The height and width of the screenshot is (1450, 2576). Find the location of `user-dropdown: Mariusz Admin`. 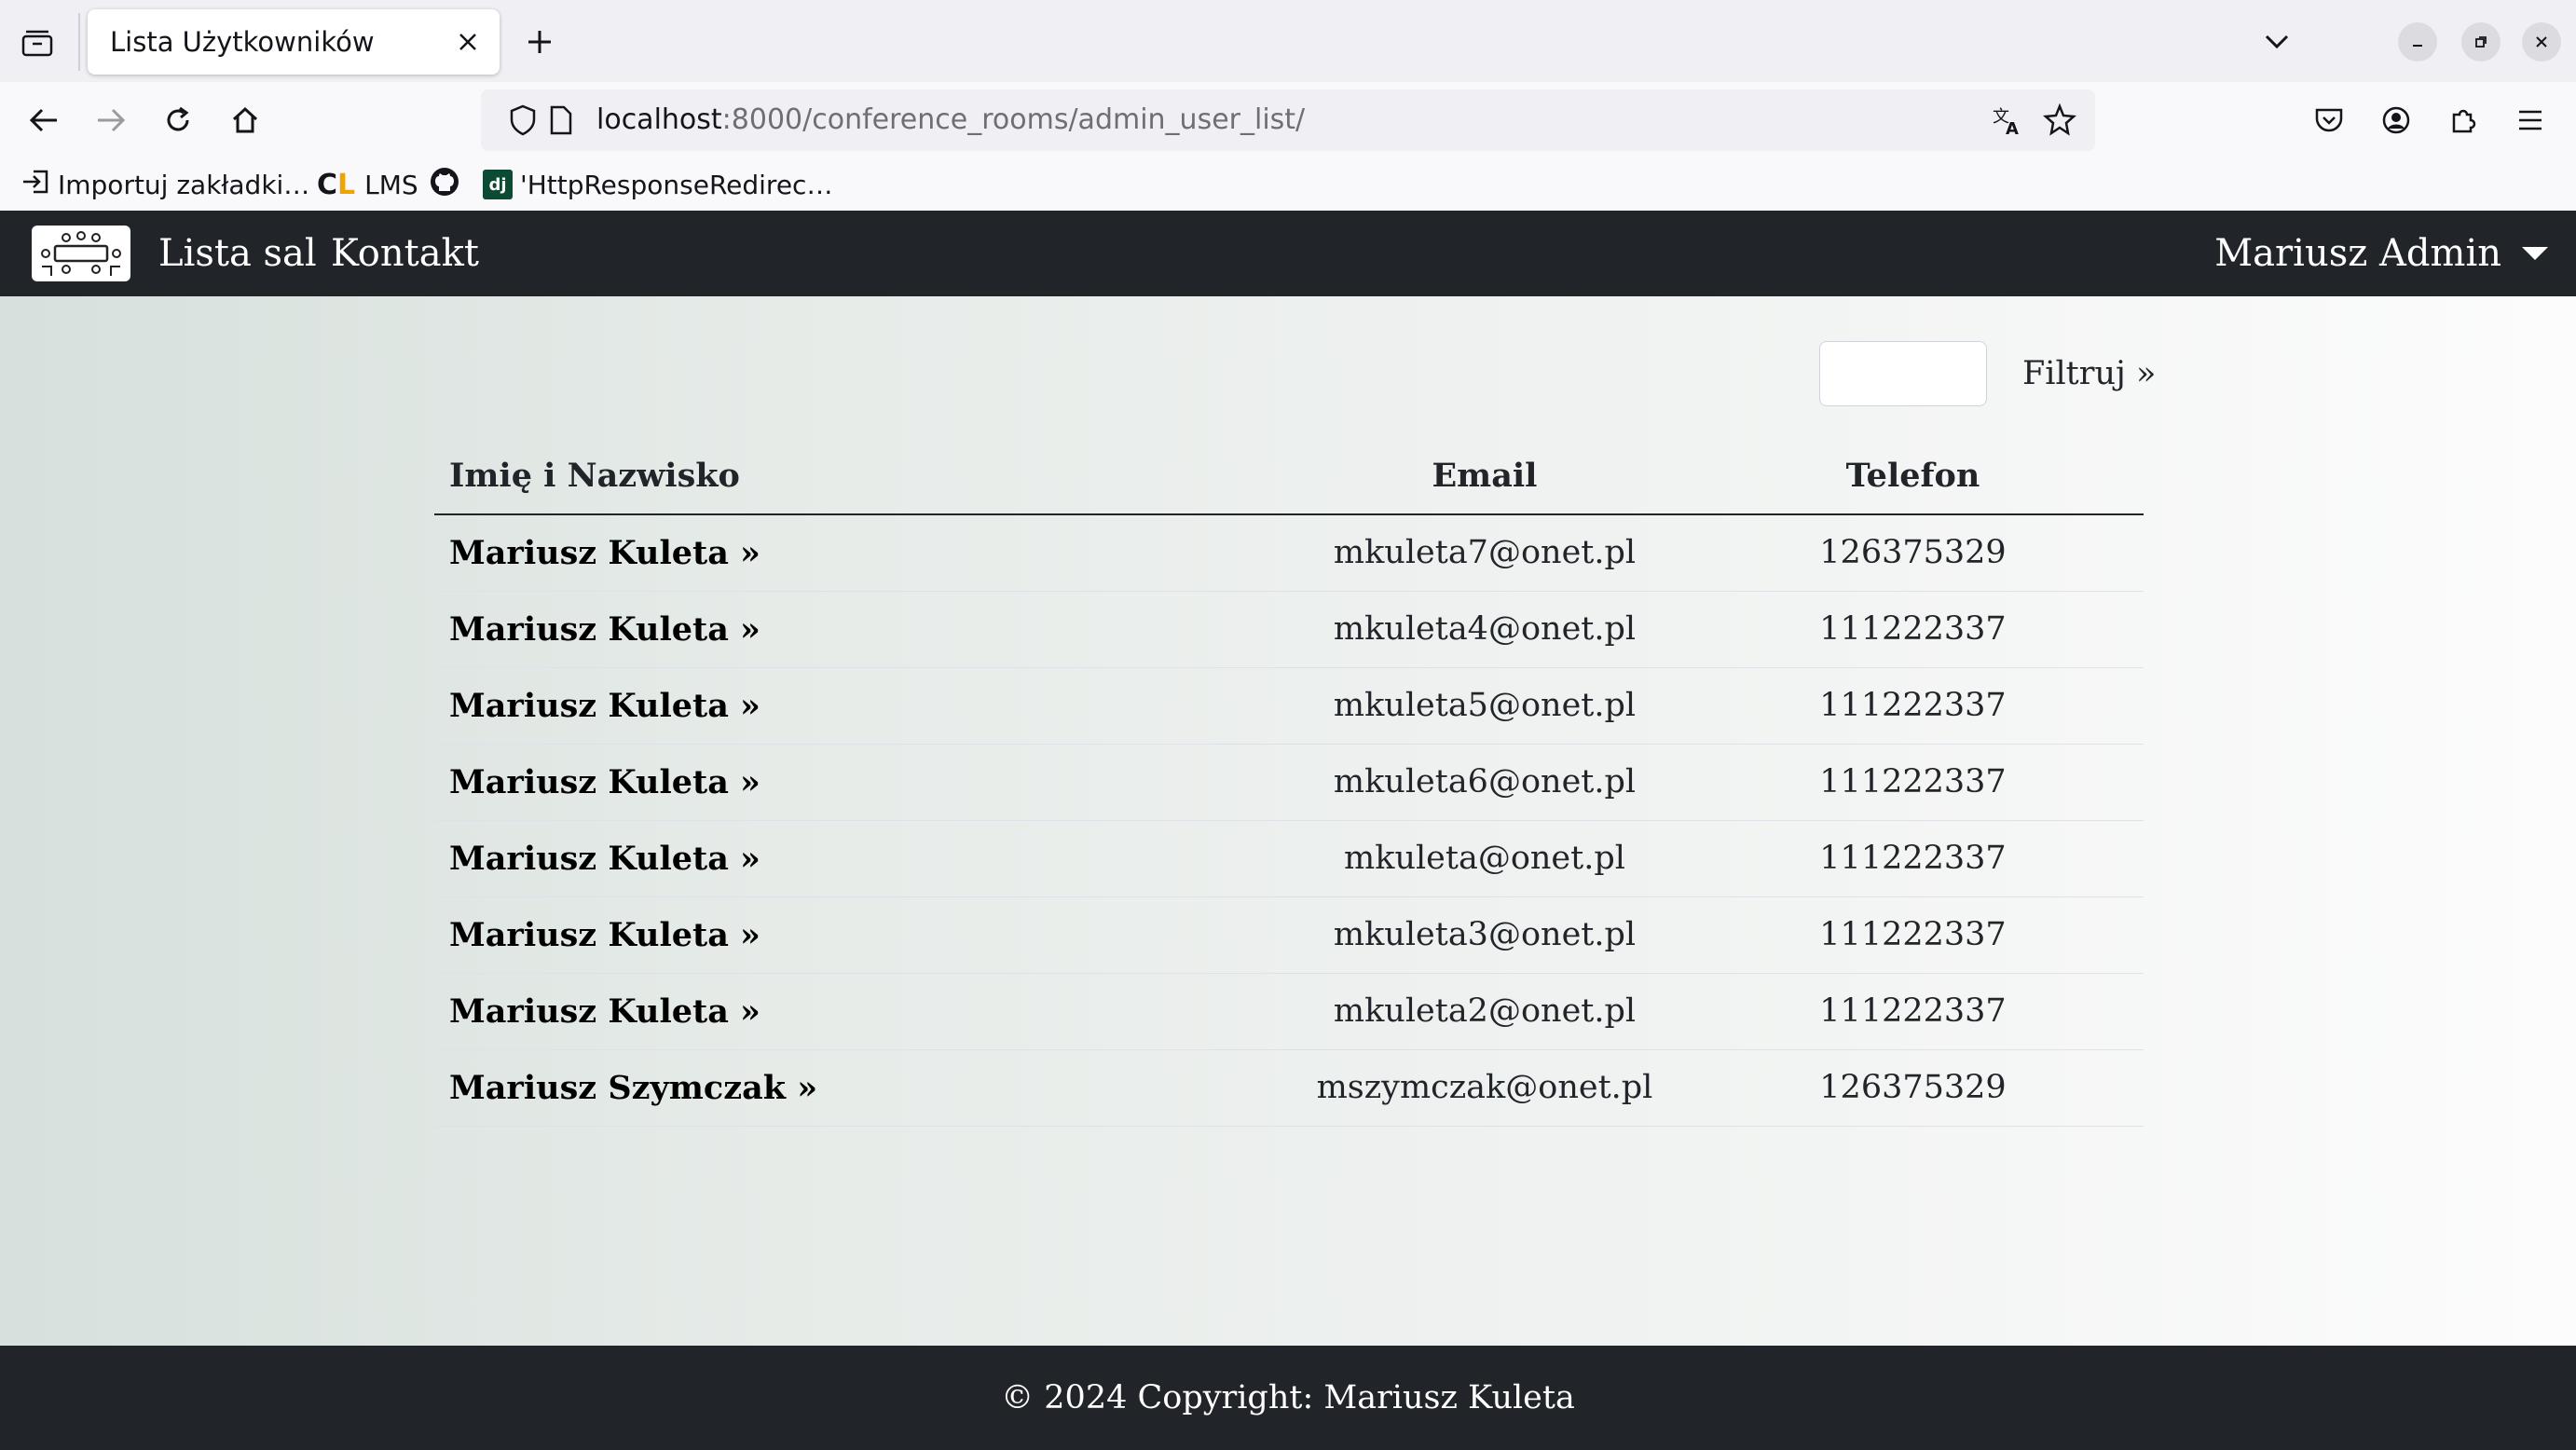

user-dropdown: Mariusz Admin is located at coordinates (2381, 254).